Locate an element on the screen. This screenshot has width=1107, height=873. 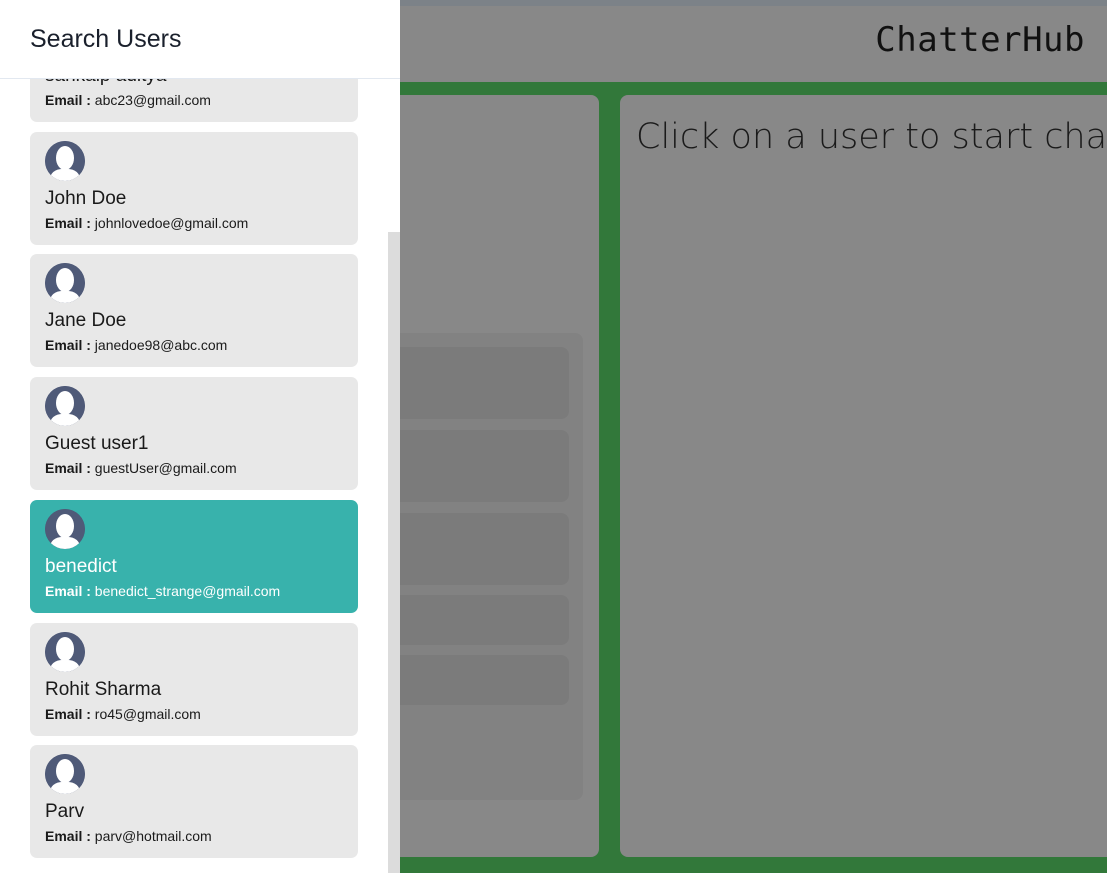
email-value: johnlovedoe@gmail.com is located at coordinates (169, 223).